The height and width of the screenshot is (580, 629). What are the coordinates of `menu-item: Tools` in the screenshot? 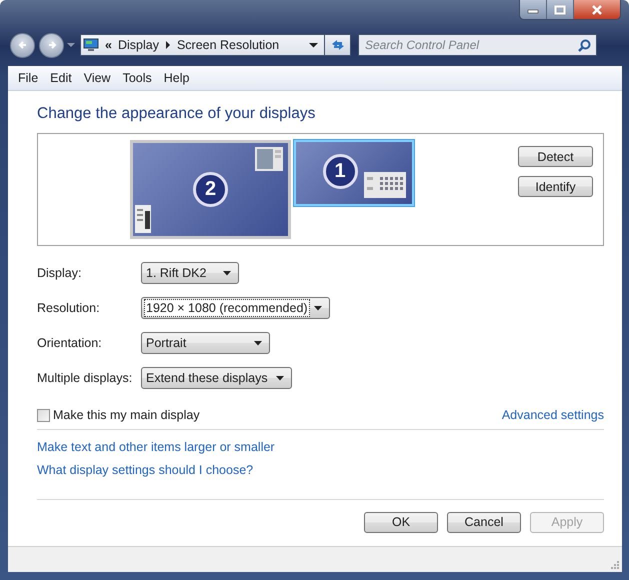 It's located at (137, 78).